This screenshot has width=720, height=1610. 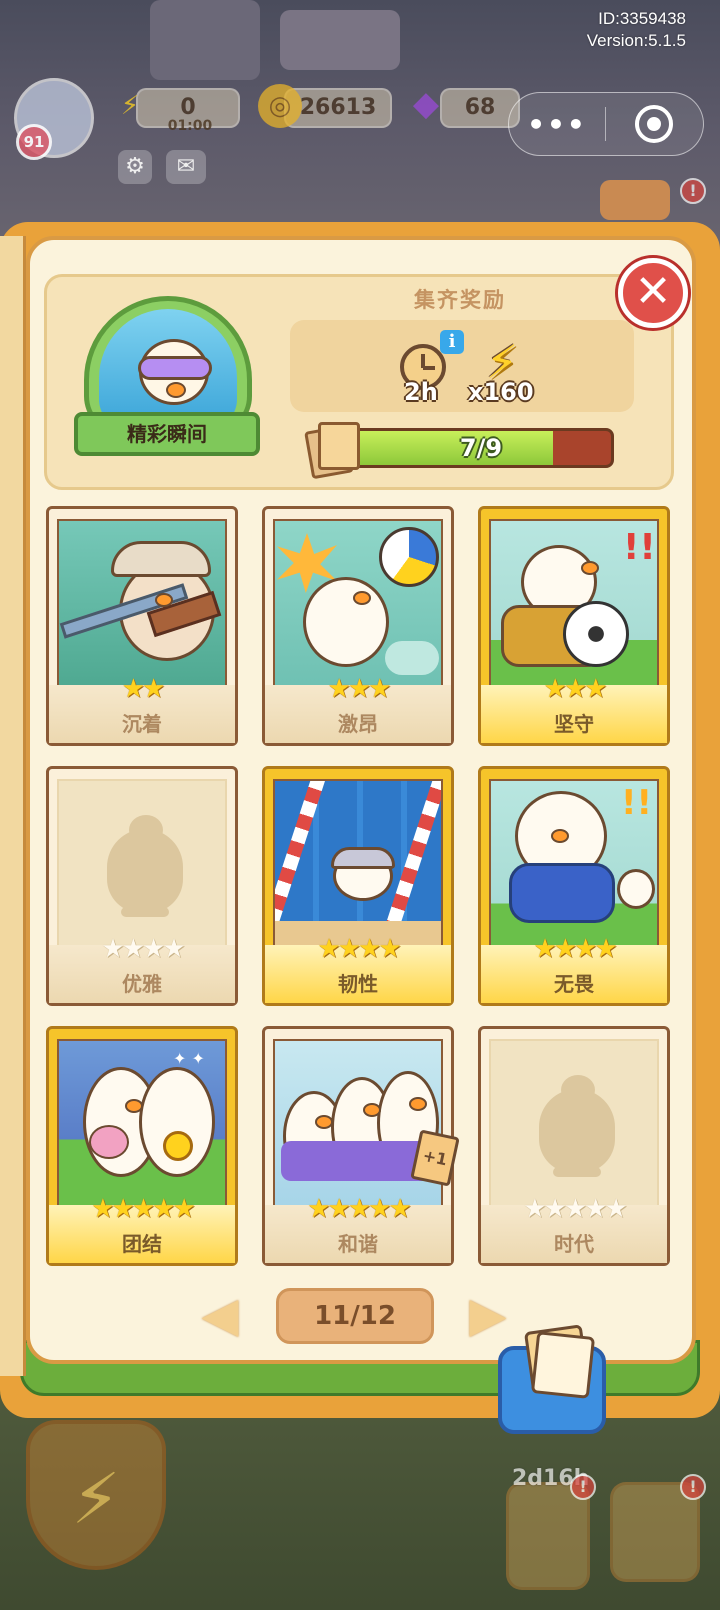 What do you see at coordinates (421, 392) in the screenshot?
I see `reward-time-amount: 2h` at bounding box center [421, 392].